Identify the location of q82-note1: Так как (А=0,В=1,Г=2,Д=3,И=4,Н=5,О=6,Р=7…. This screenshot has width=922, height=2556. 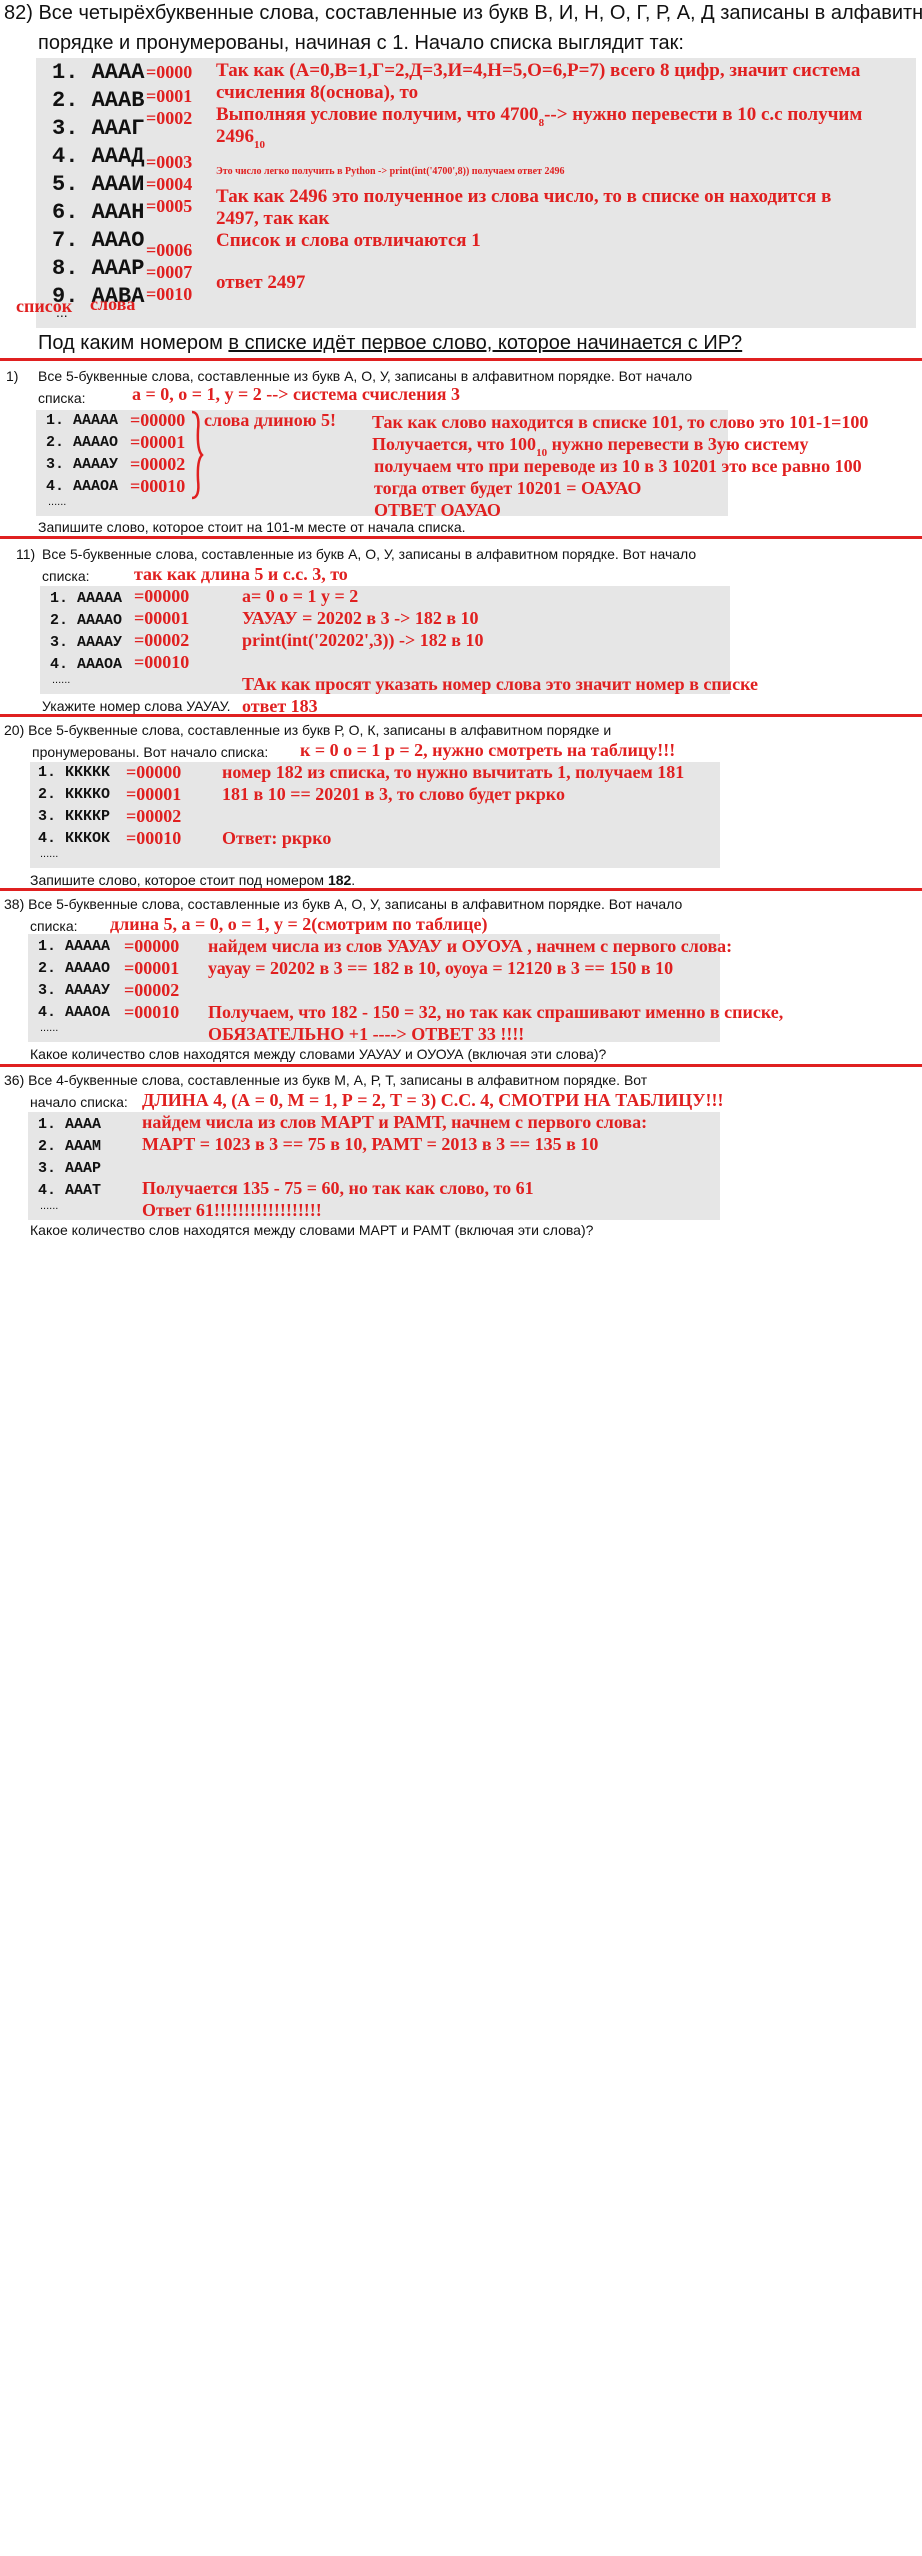
(538, 70).